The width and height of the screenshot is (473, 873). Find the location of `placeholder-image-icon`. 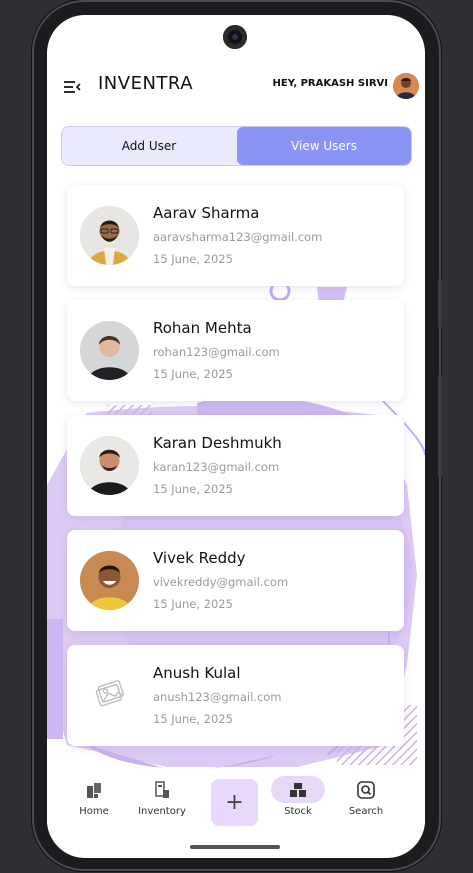

placeholder-image-icon is located at coordinates (109, 693).